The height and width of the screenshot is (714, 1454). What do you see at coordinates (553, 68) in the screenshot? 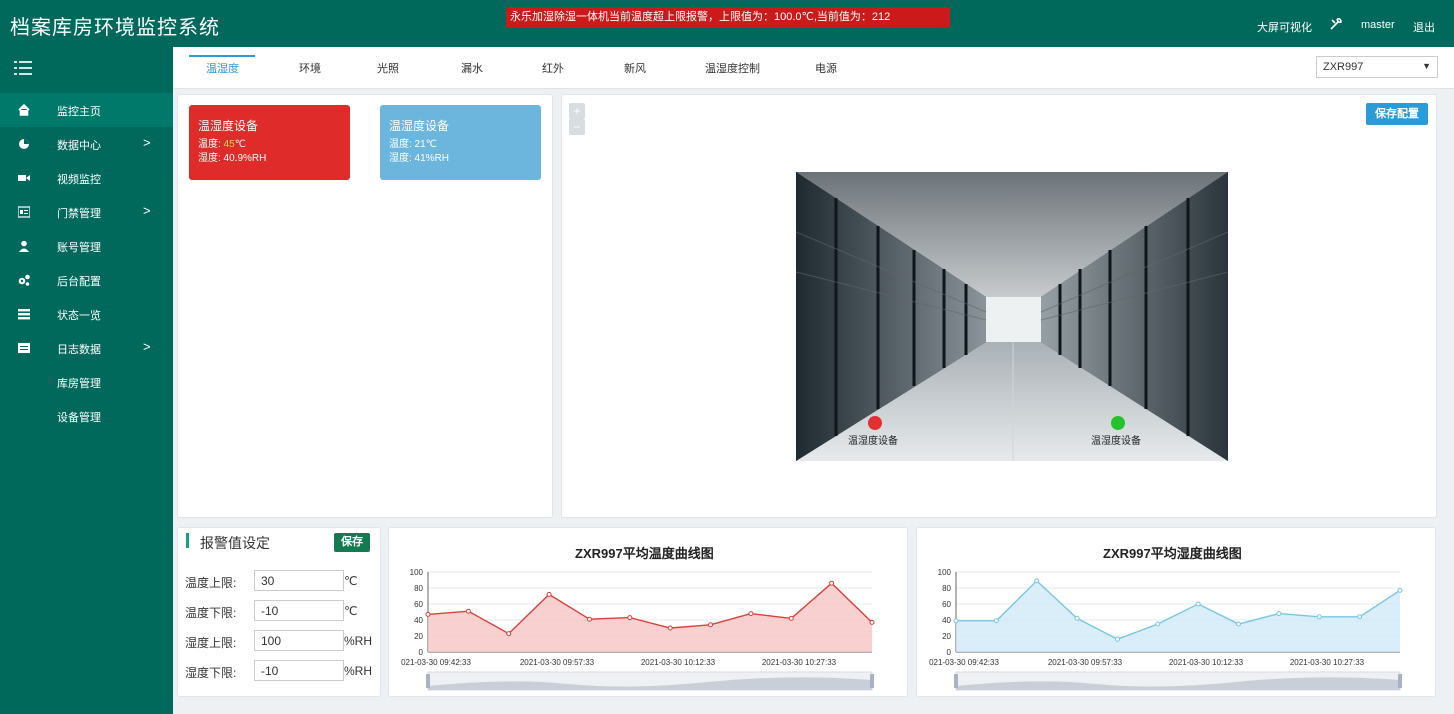
I see `tab: 红外` at bounding box center [553, 68].